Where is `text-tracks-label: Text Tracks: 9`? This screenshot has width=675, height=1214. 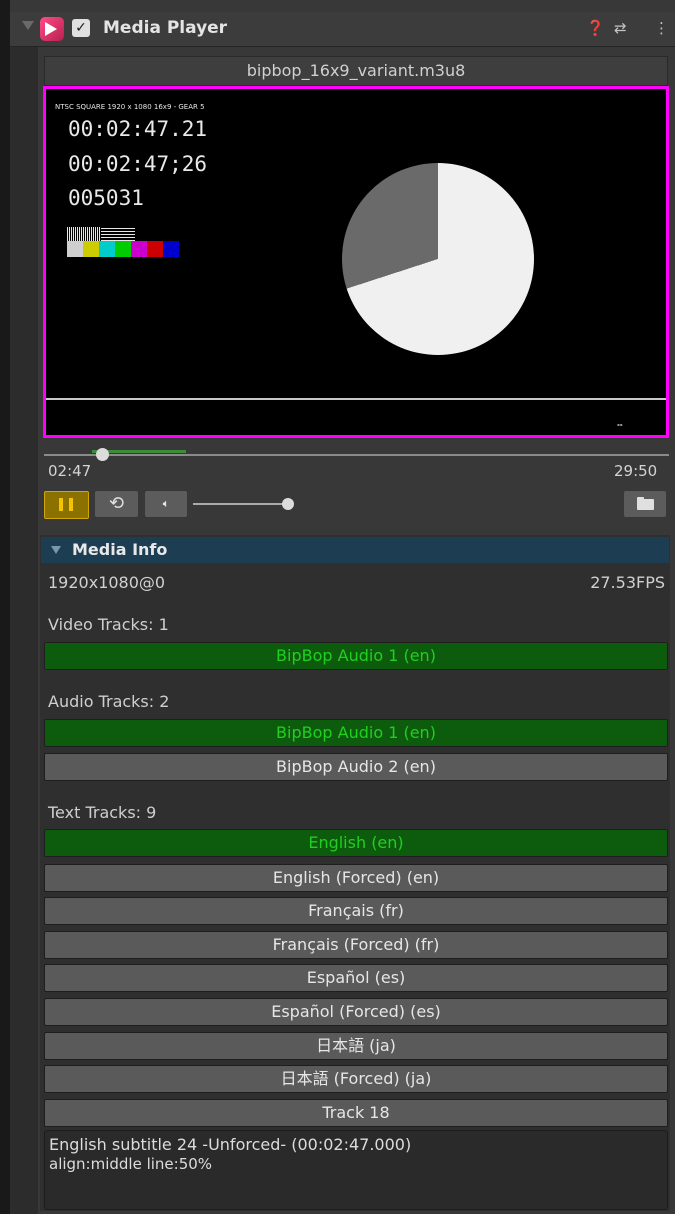
text-tracks-label: Text Tracks: 9 is located at coordinates (102, 812).